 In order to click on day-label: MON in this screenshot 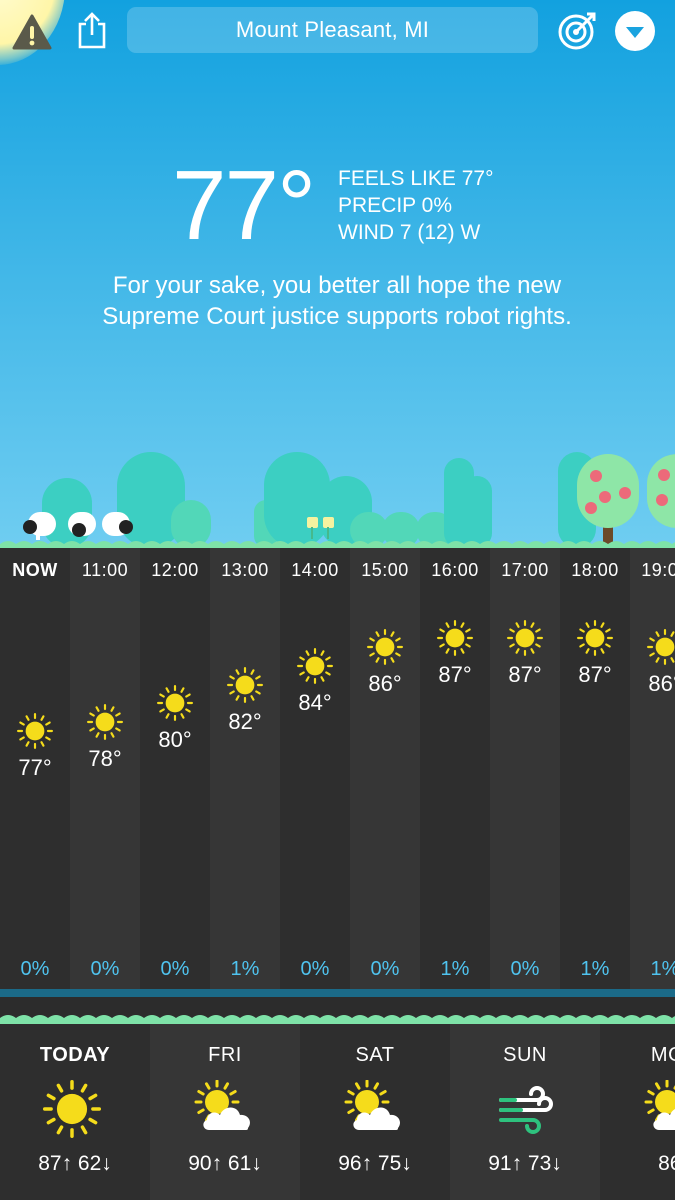, I will do `click(662, 1055)`.